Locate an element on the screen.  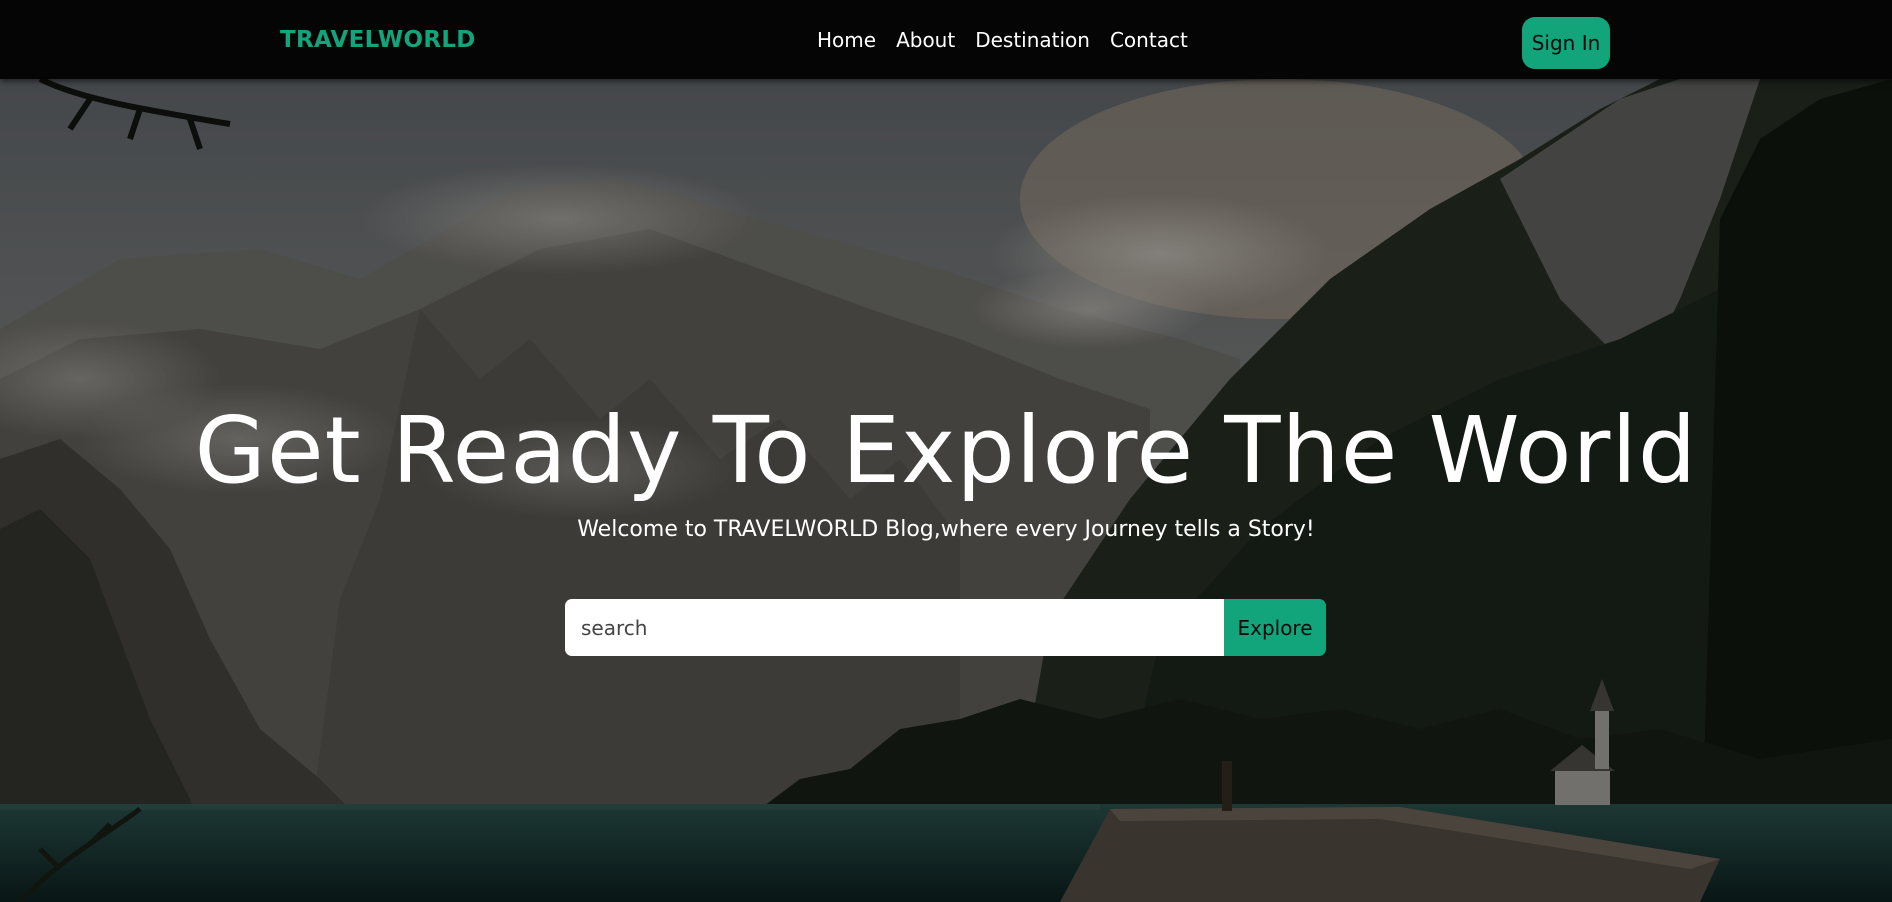
hero-title: Get Ready To Explore The World is located at coordinates (946, 450).